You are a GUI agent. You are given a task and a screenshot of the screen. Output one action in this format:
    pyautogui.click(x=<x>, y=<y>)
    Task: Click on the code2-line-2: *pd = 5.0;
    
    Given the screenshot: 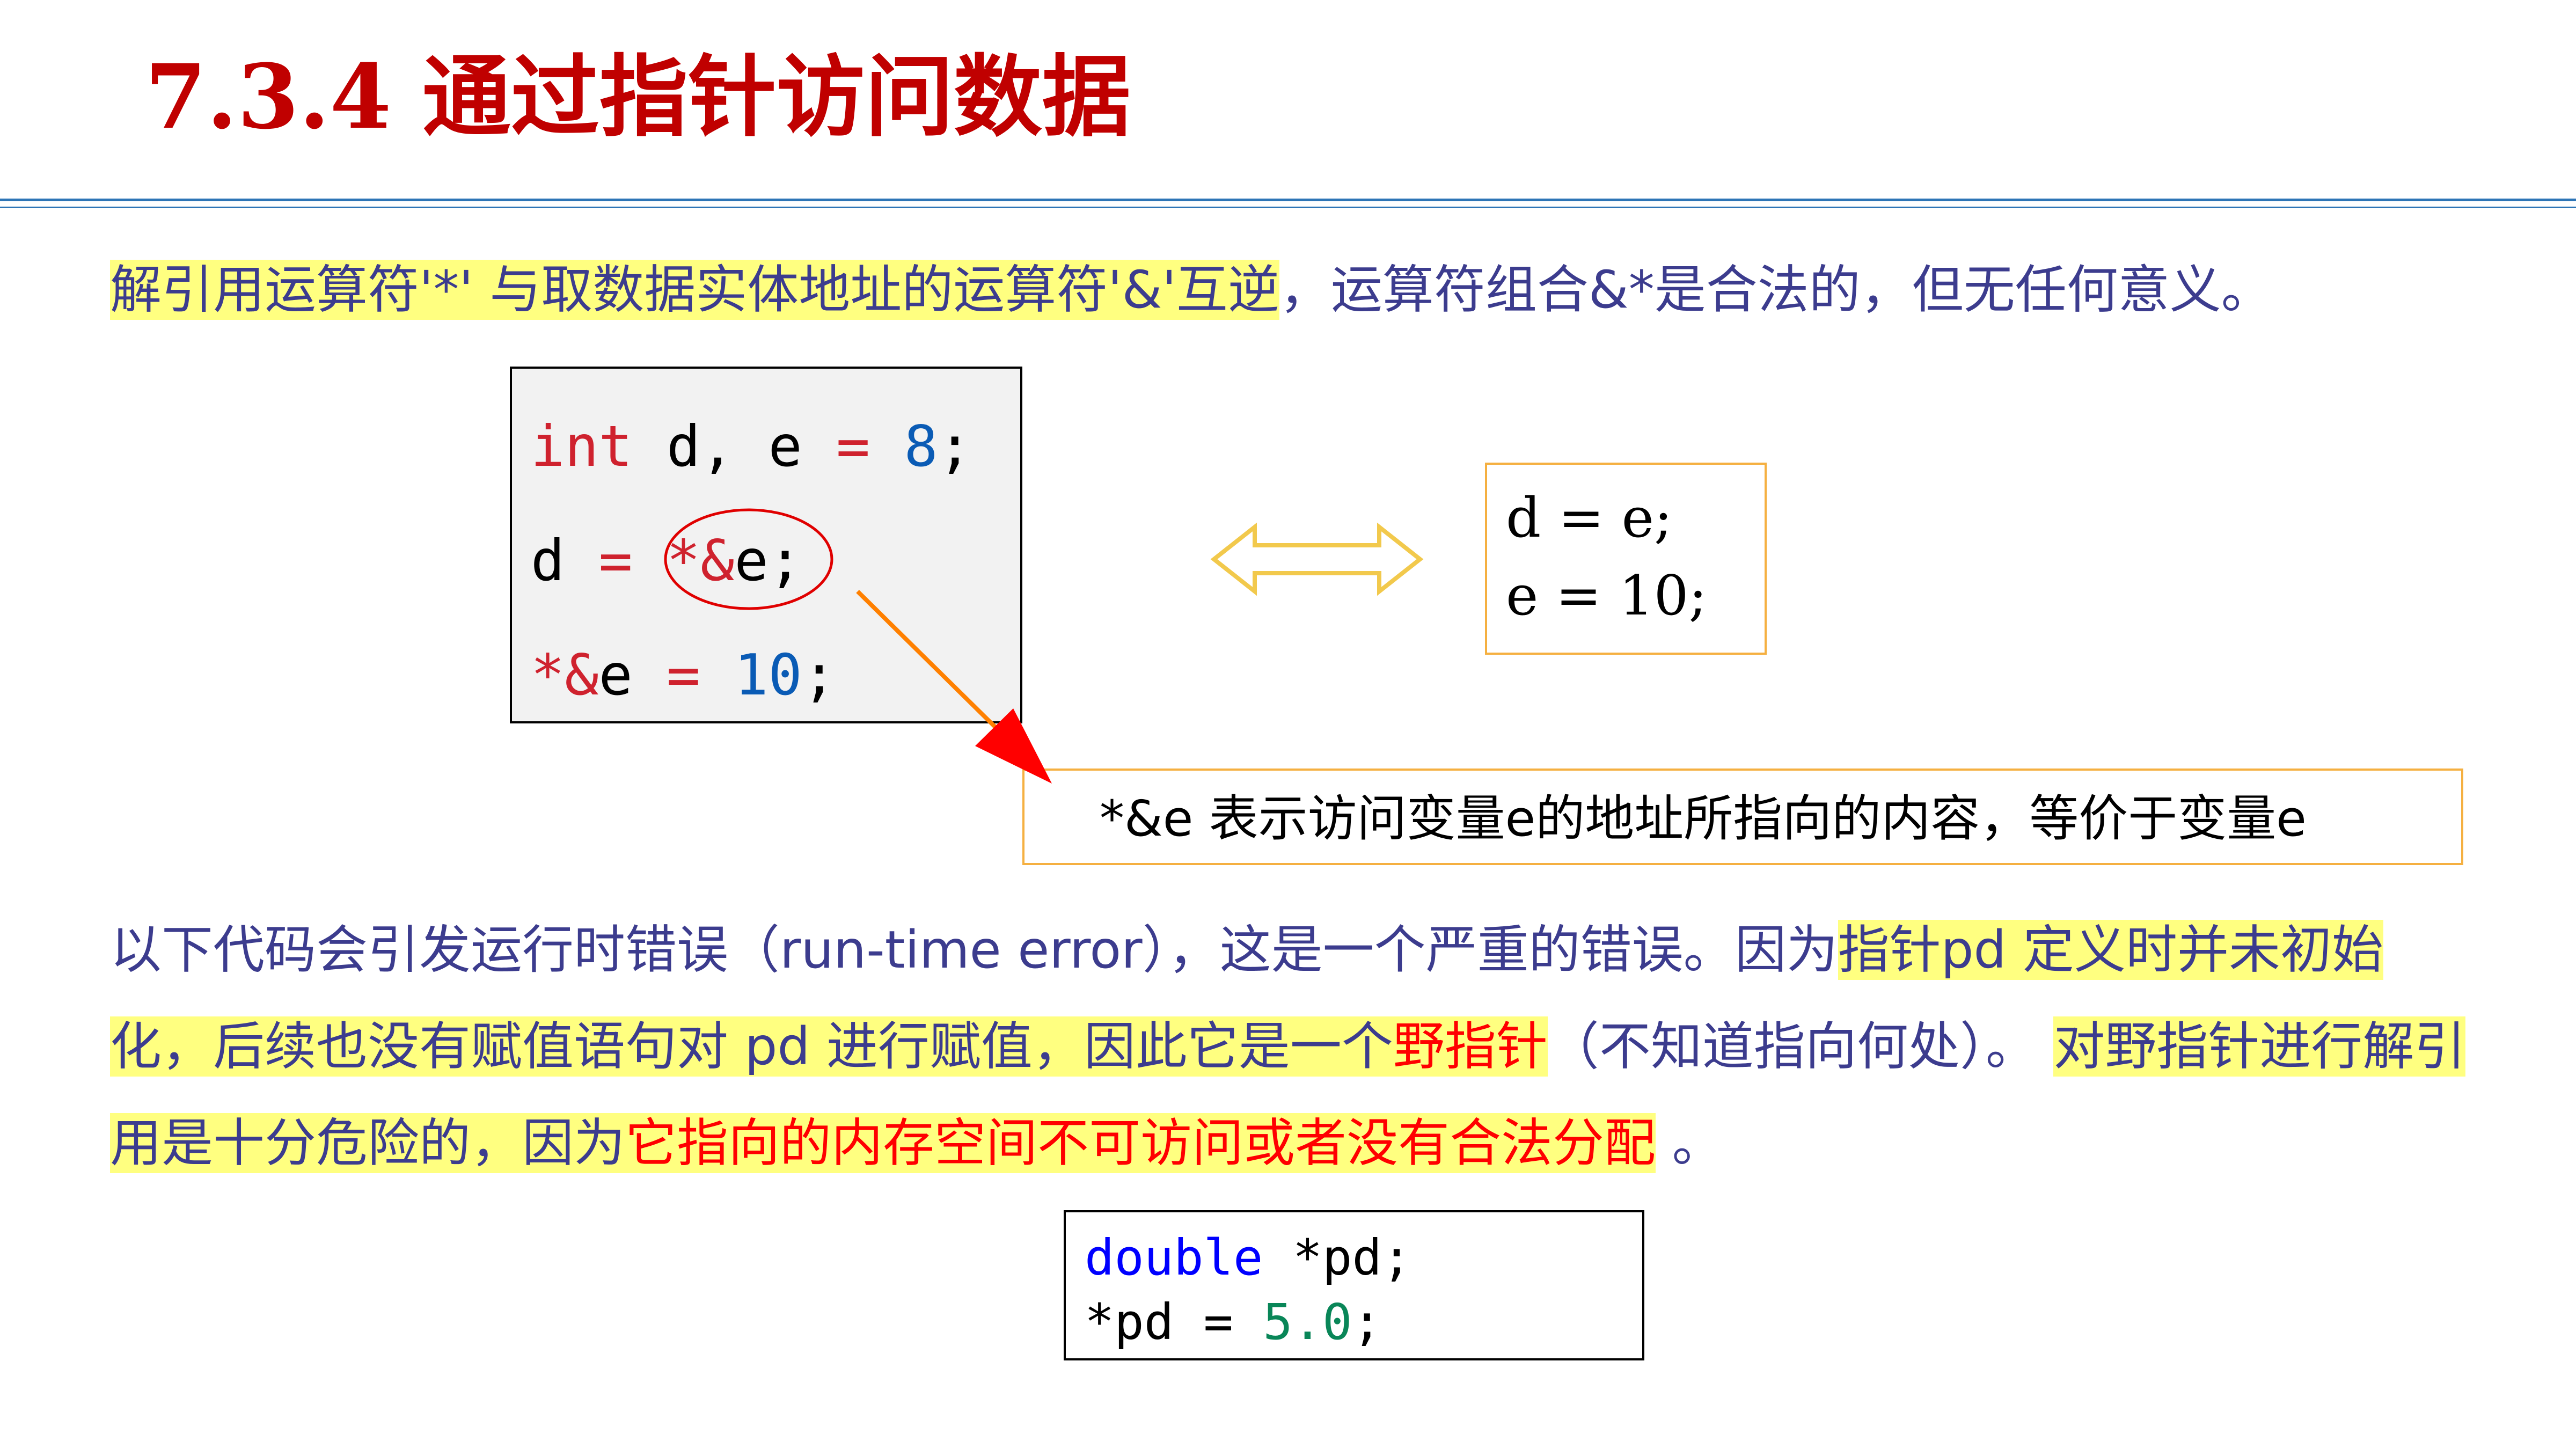 What is the action you would take?
    pyautogui.click(x=1233, y=1322)
    